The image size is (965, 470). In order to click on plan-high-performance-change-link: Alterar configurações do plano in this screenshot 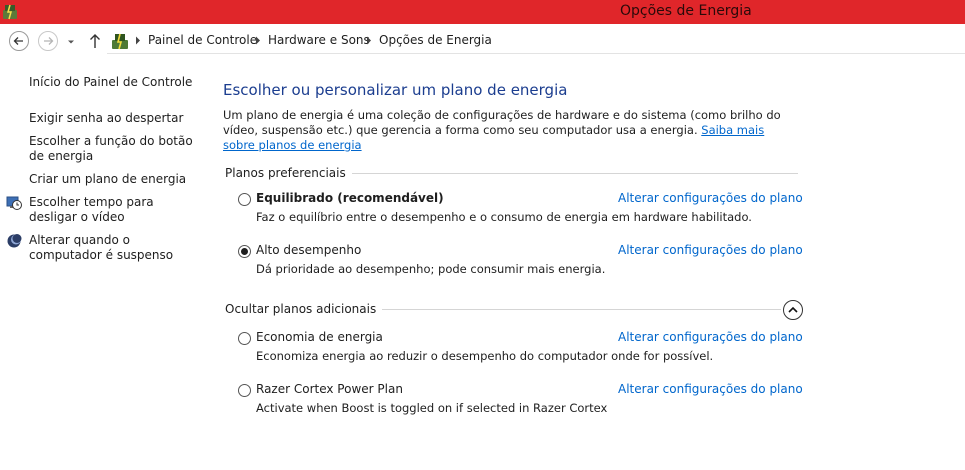, I will do `click(710, 250)`.